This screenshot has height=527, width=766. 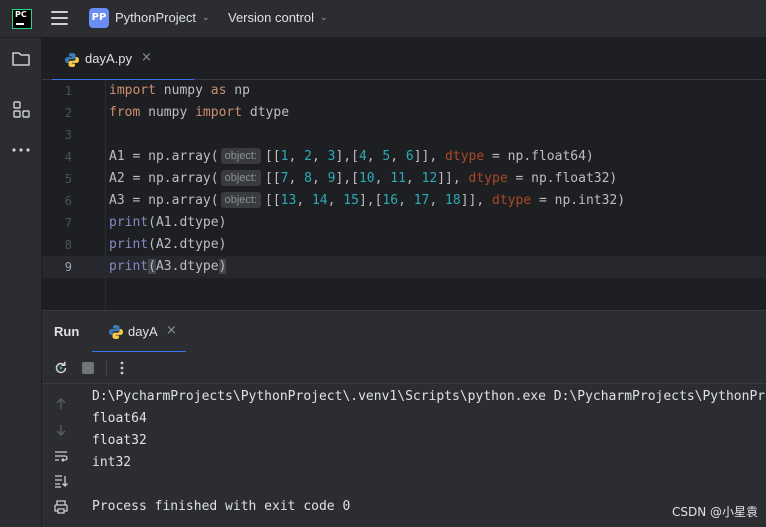 I want to click on python-run-icon, so click(x=116, y=332).